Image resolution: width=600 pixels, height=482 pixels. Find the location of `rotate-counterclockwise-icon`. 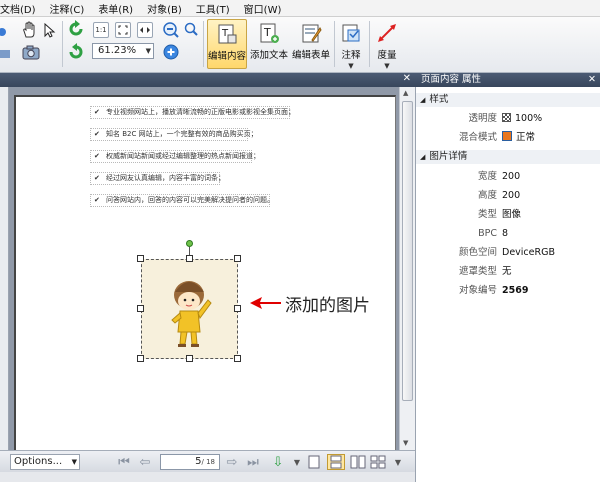

rotate-counterclockwise-icon is located at coordinates (76, 52).